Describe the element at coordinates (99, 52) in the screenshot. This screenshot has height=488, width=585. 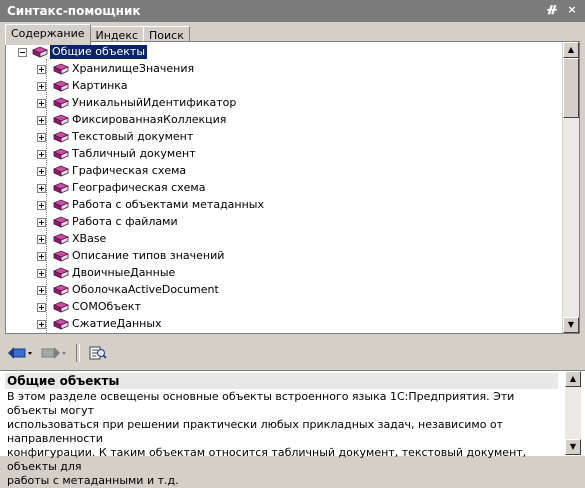
I see `tree-root-label: Общие объекты` at that location.